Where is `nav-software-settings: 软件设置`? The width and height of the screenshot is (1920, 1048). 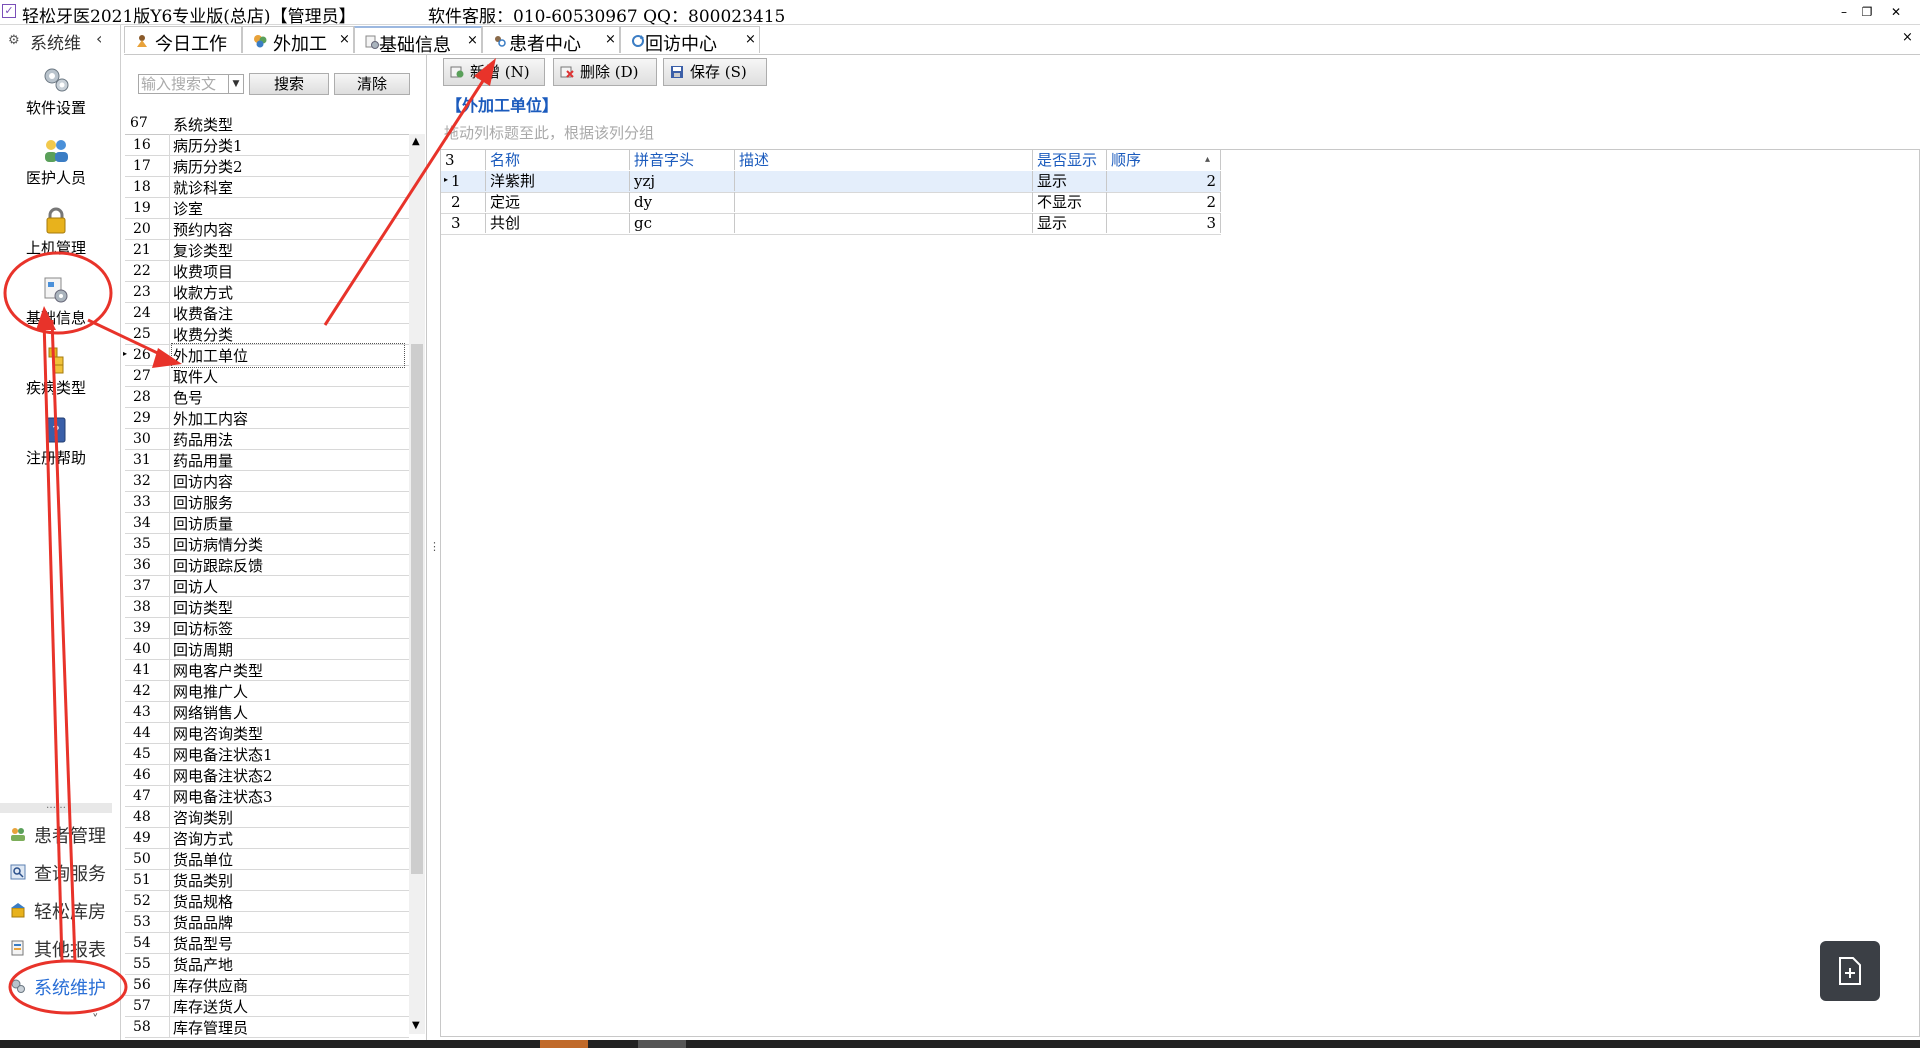 nav-software-settings: 软件设置 is located at coordinates (56, 96).